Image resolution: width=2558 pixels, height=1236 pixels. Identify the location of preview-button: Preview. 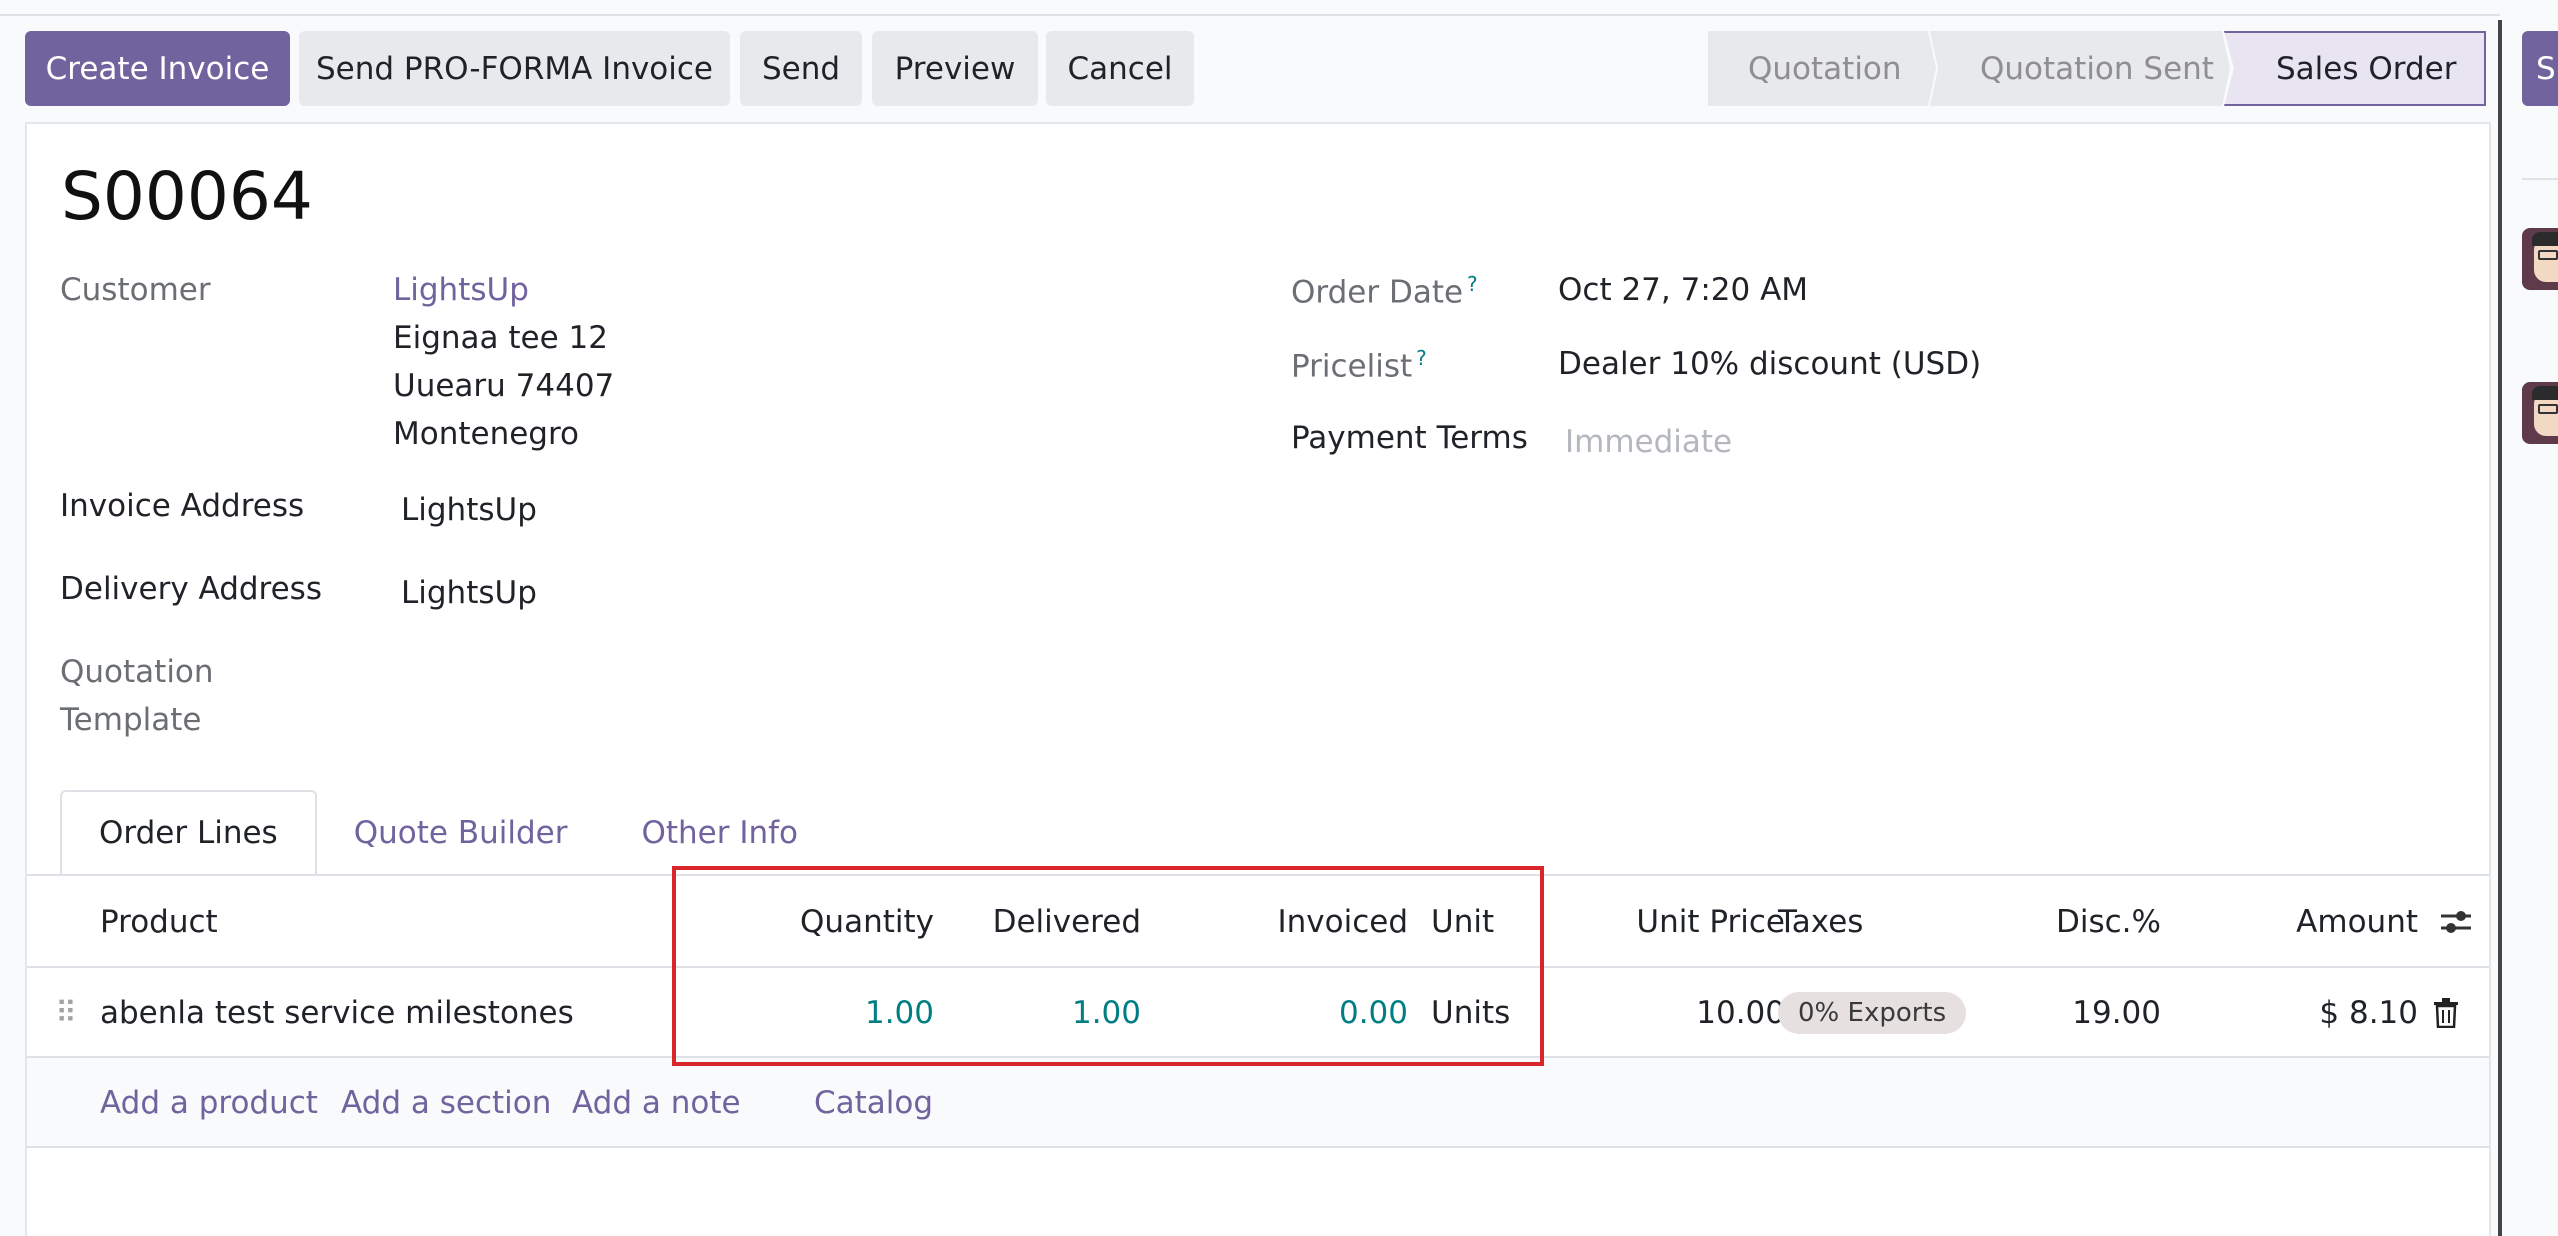
(955, 68).